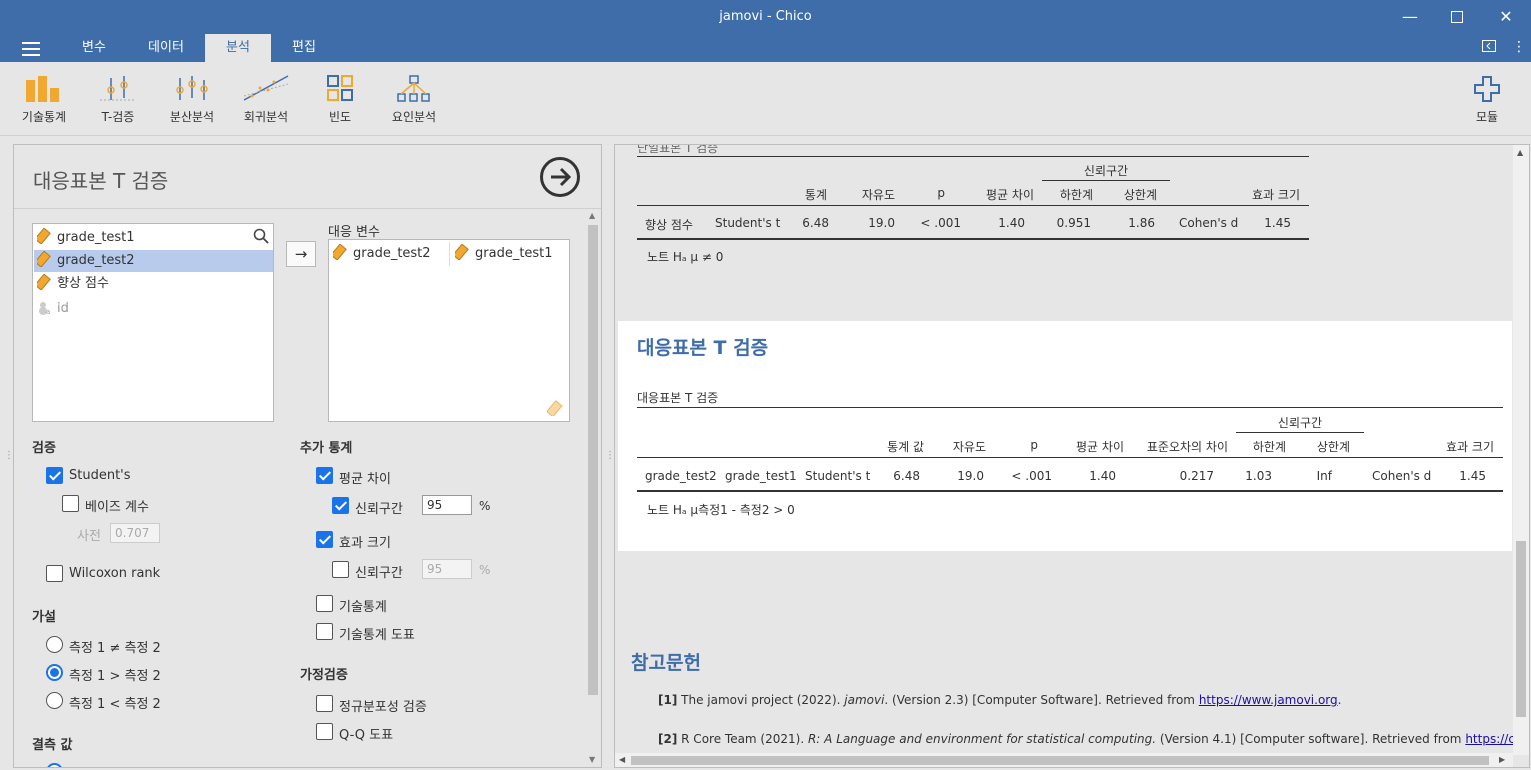 The image size is (1531, 770). Describe the element at coordinates (765, 99) in the screenshot. I see `ribbon: 기술통계 T-검증 분산분석 회귀분석 빈도 요인분석 모듈` at that location.